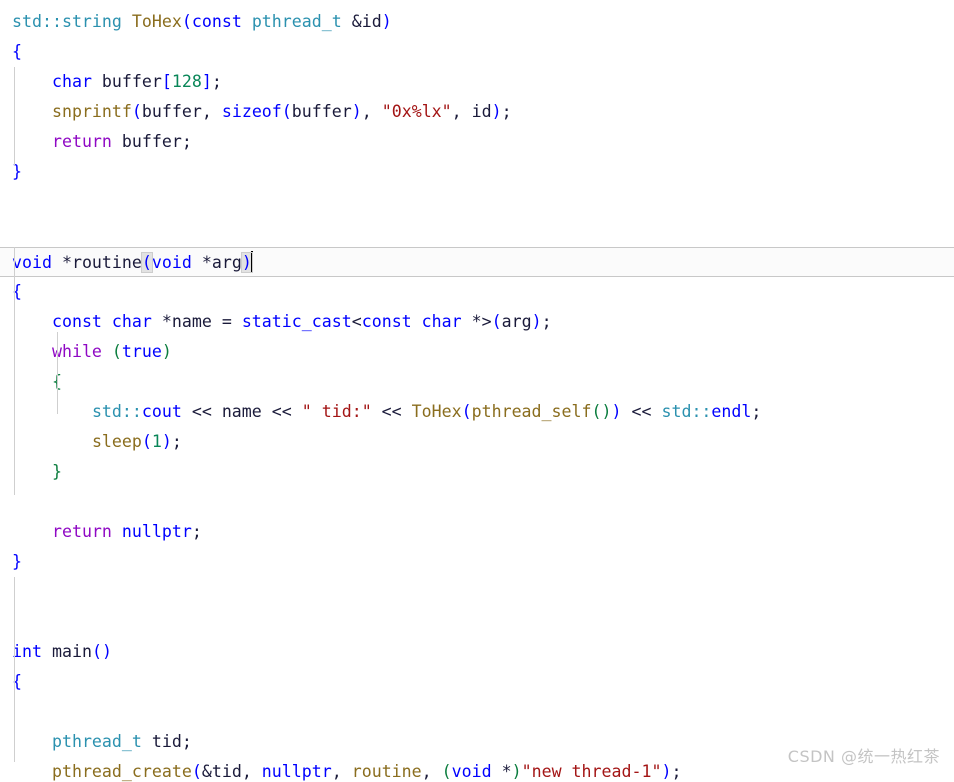  I want to click on code-token: &tid, so click(221, 771).